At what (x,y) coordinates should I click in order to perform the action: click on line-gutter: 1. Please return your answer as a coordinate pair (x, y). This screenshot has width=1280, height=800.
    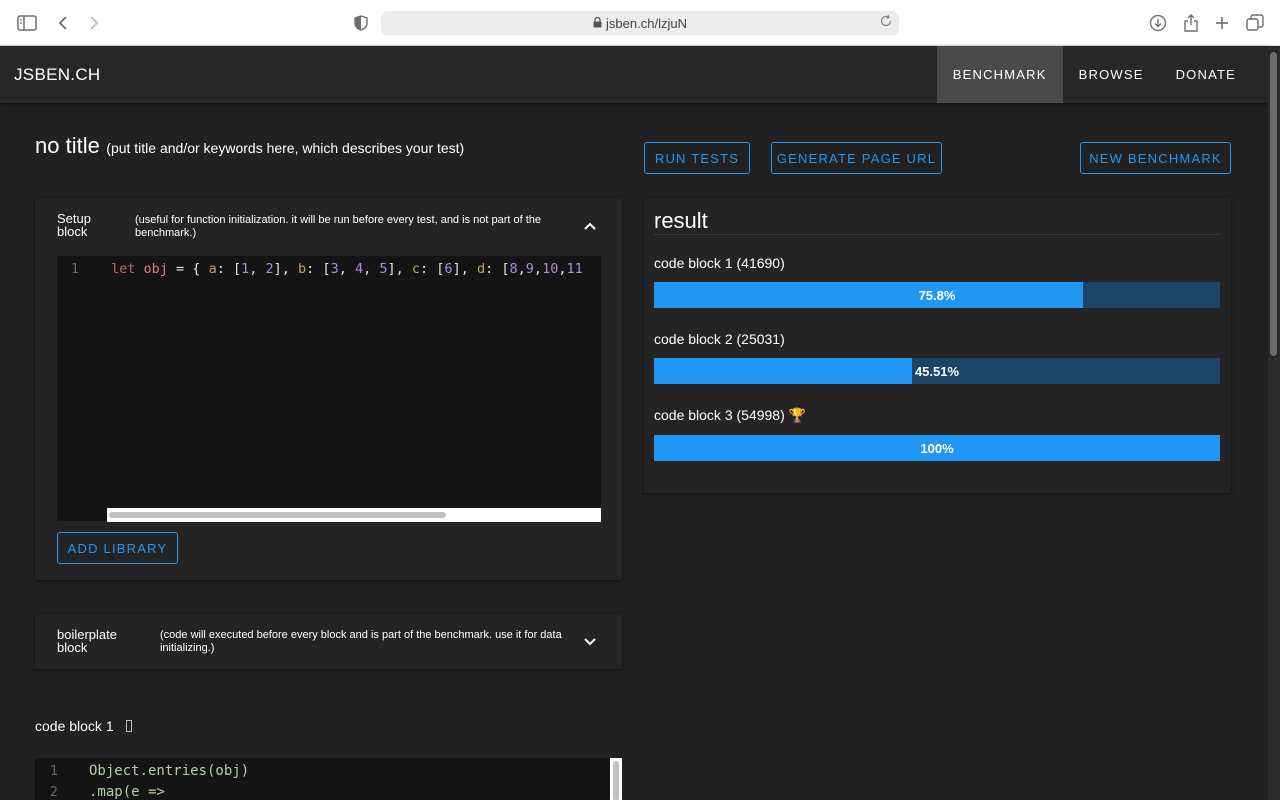
    Looking at the image, I should click on (82, 388).